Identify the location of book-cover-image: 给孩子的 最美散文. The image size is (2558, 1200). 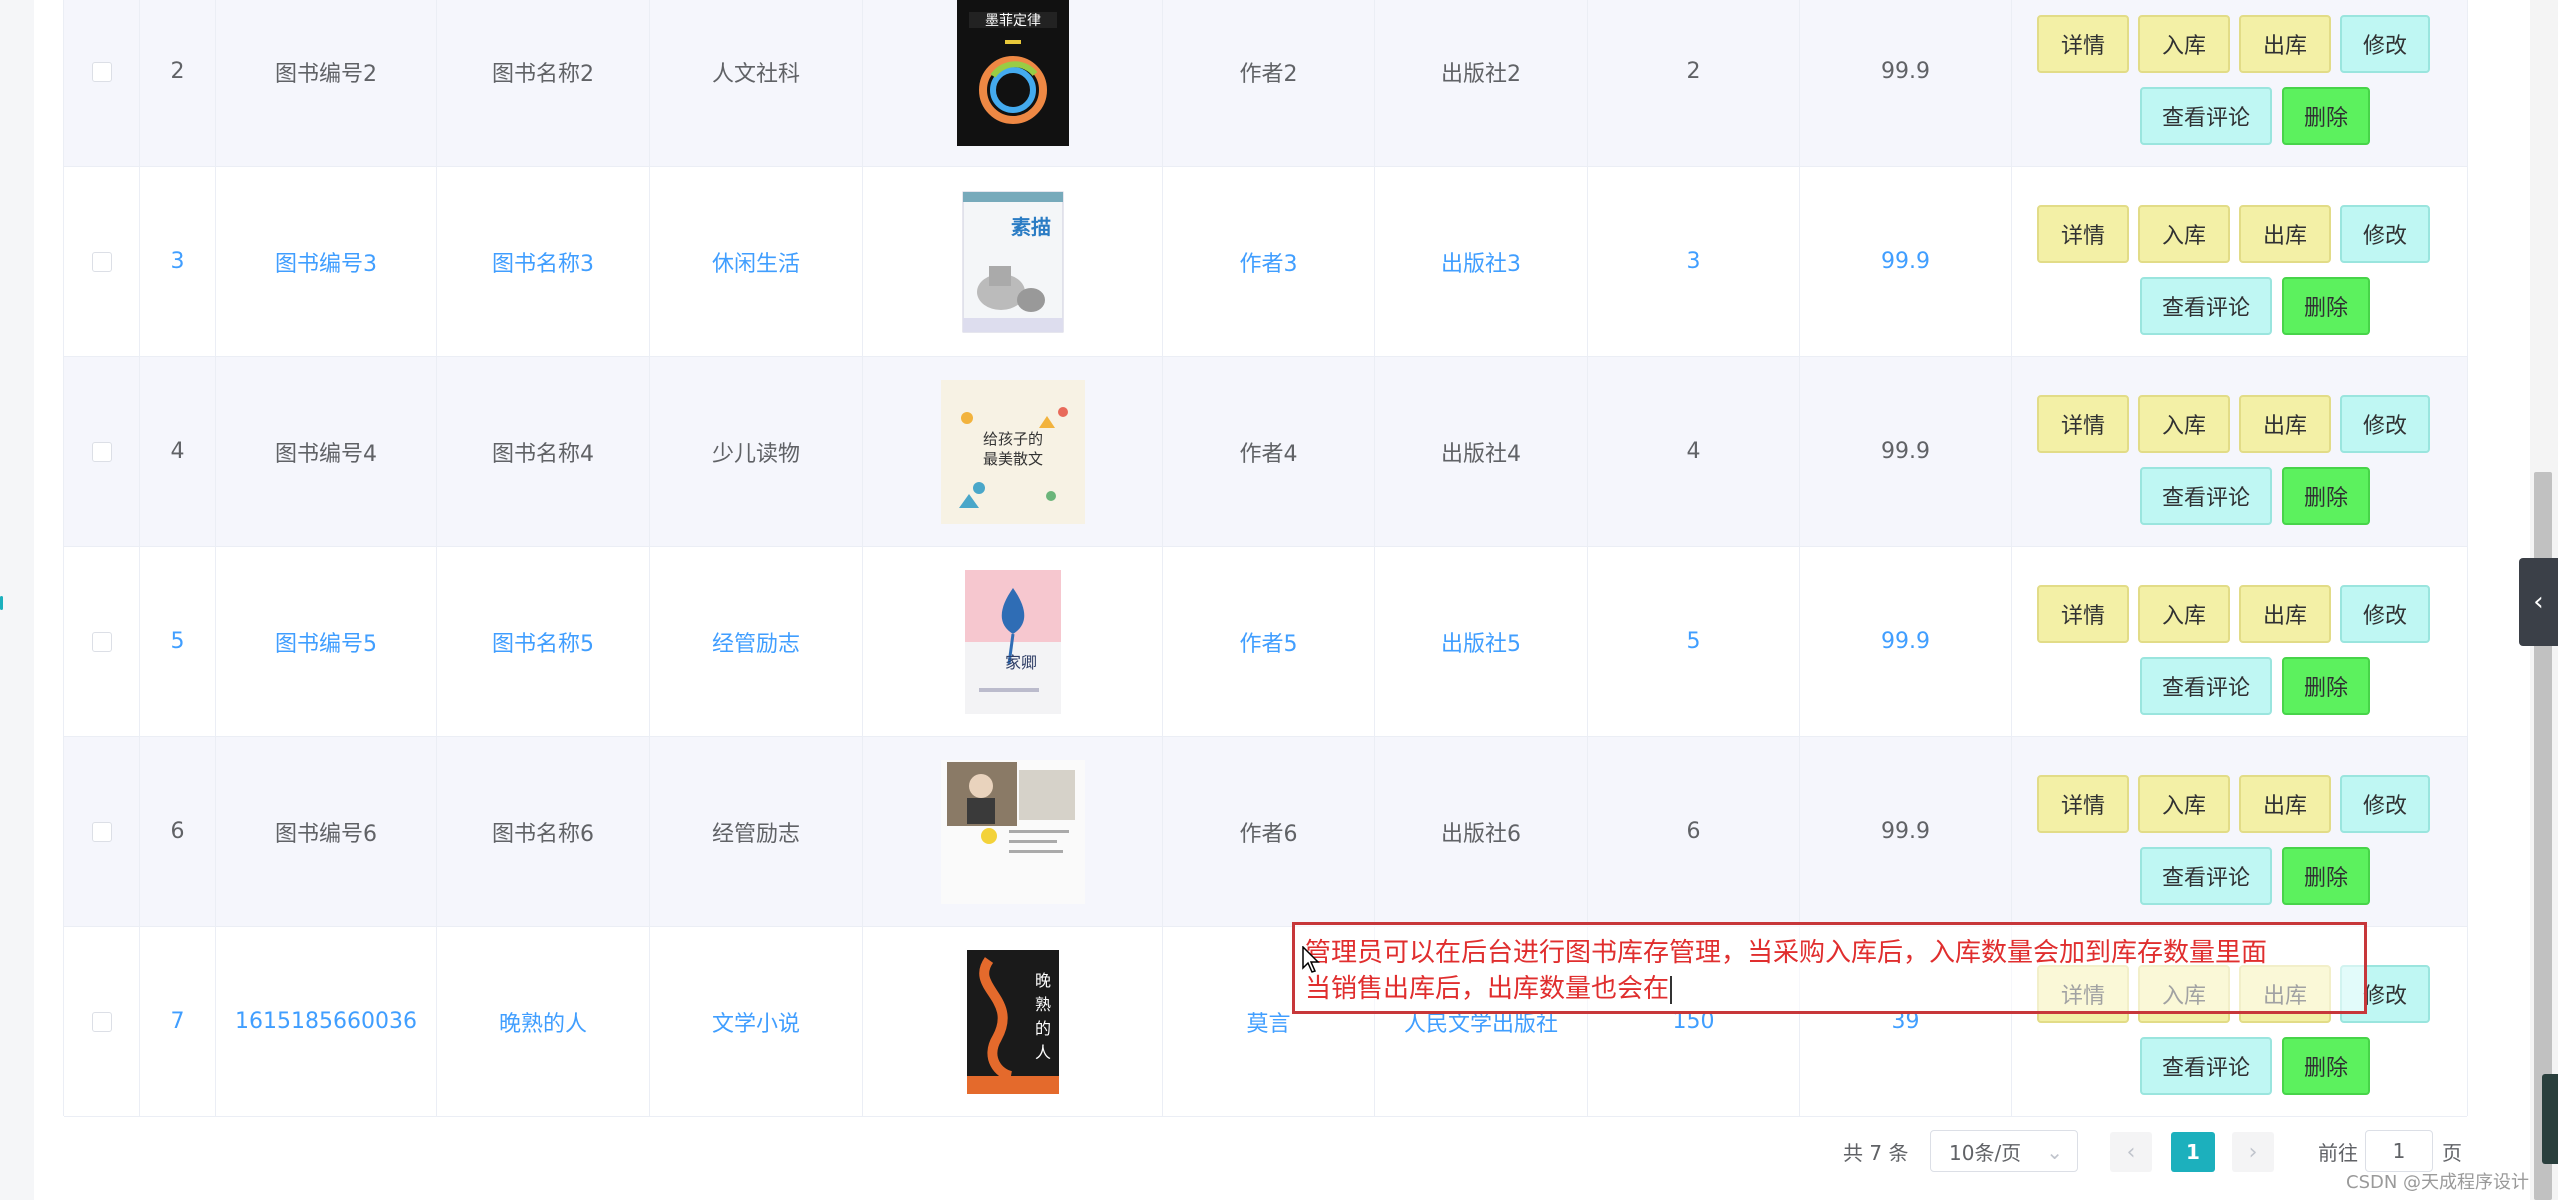
(1013, 452).